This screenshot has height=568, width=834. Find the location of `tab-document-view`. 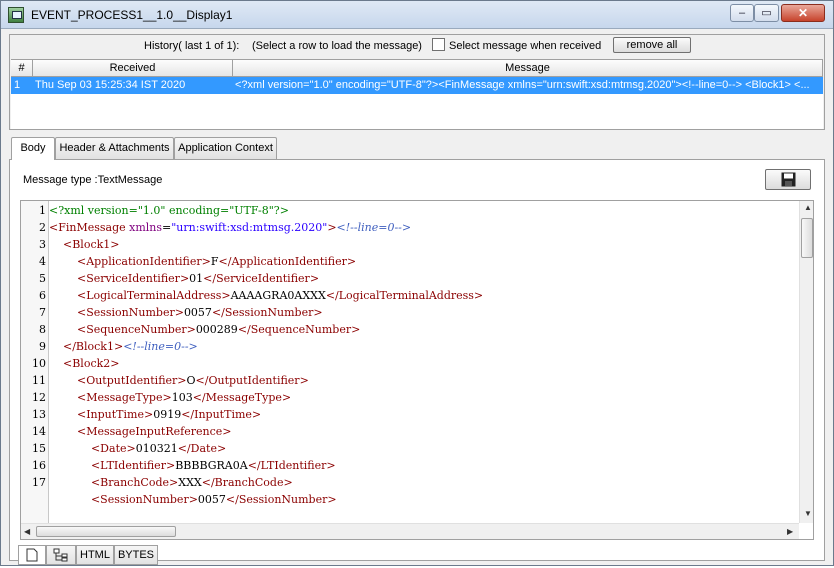

tab-document-view is located at coordinates (32, 555).